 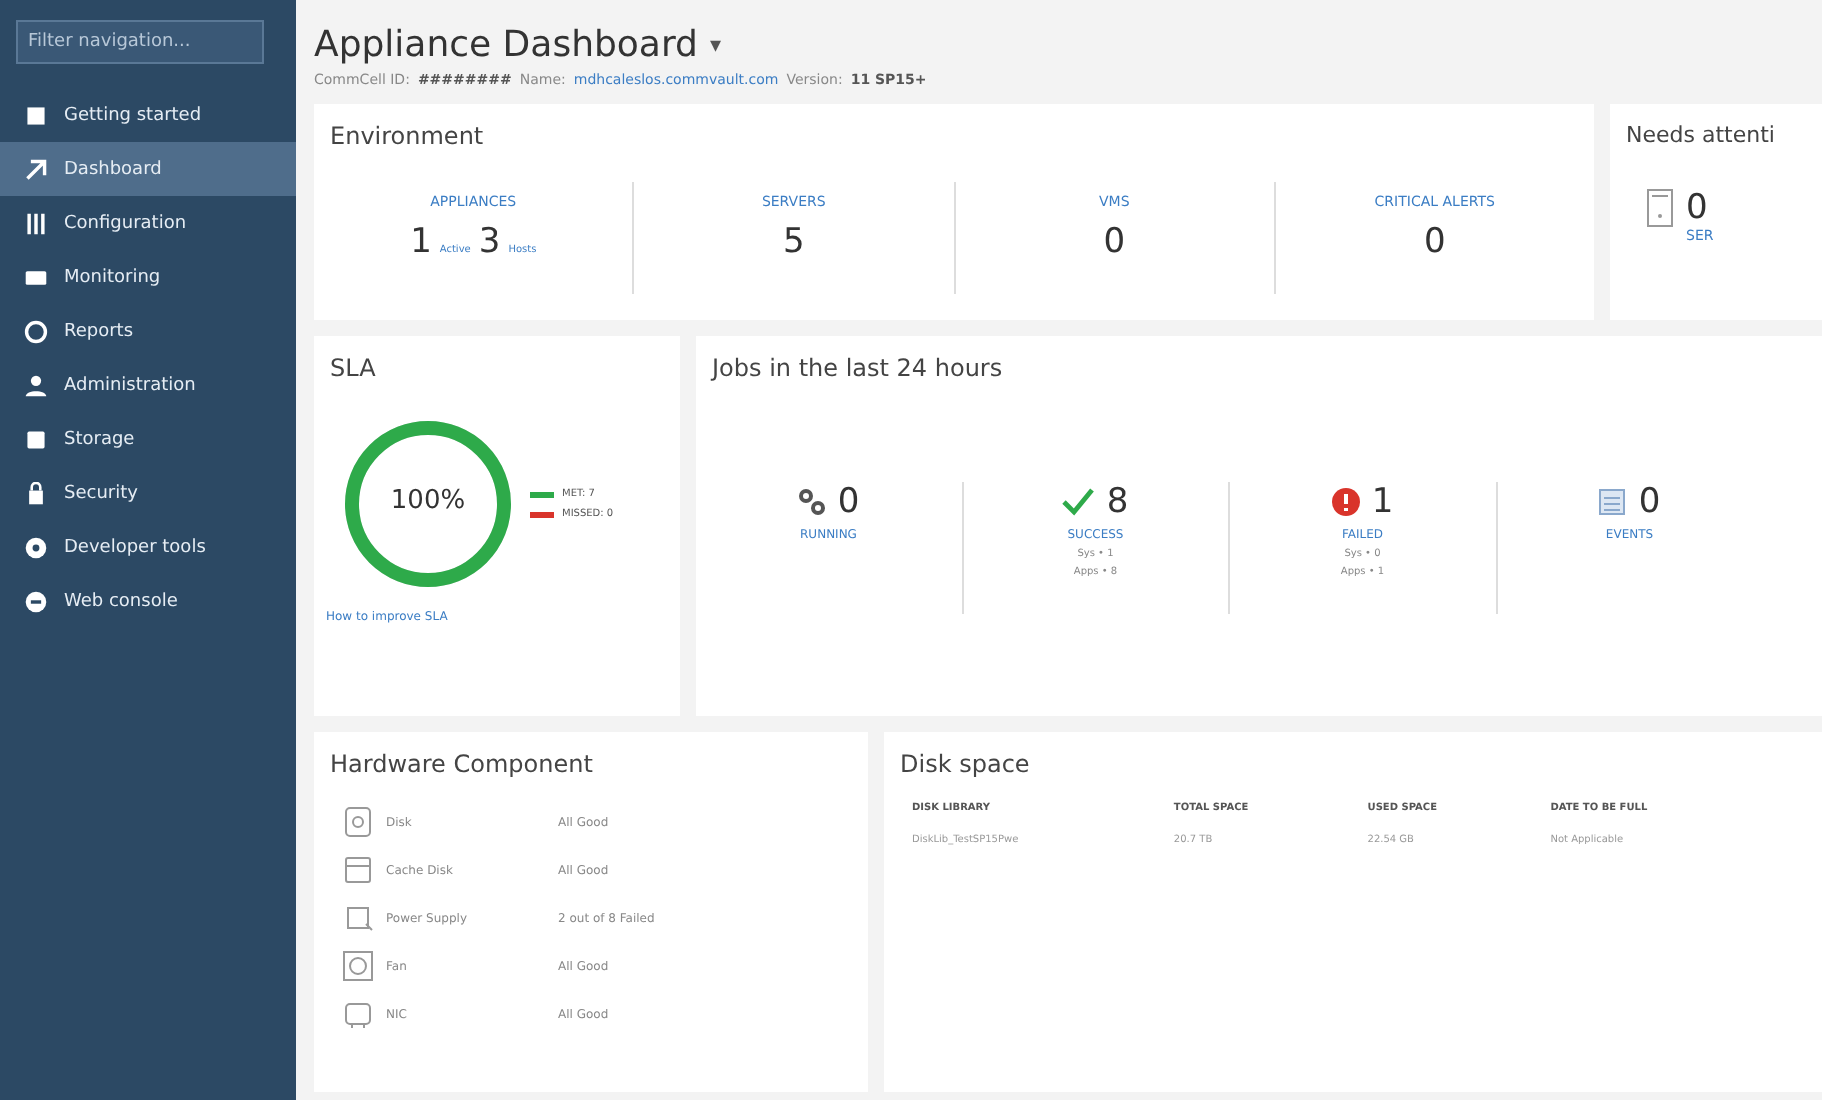 What do you see at coordinates (148, 115) in the screenshot?
I see `nav-item: Getting started` at bounding box center [148, 115].